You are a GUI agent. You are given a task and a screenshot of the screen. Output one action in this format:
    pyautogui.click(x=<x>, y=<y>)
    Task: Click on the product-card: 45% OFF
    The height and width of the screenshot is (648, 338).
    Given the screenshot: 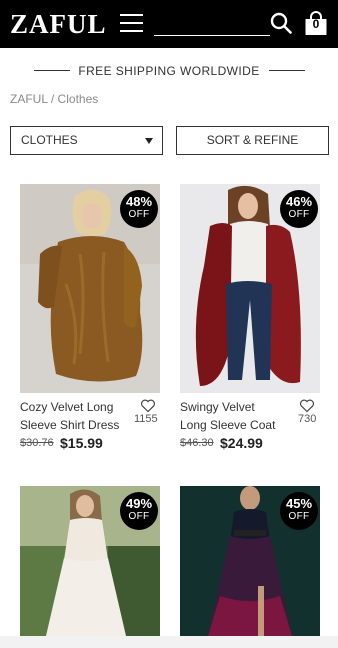 What is the action you would take?
    pyautogui.click(x=250, y=561)
    